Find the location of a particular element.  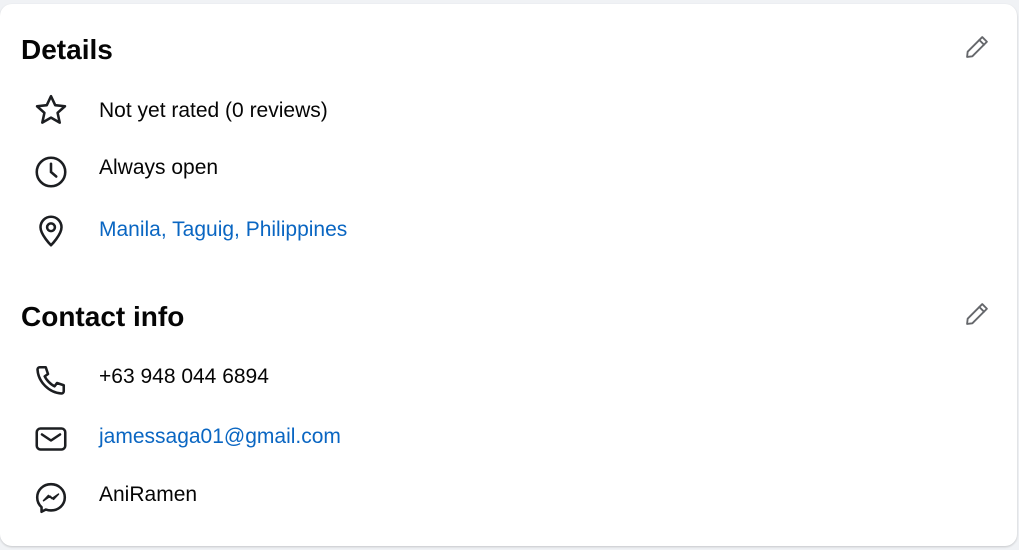

mail-icon is located at coordinates (51, 439).